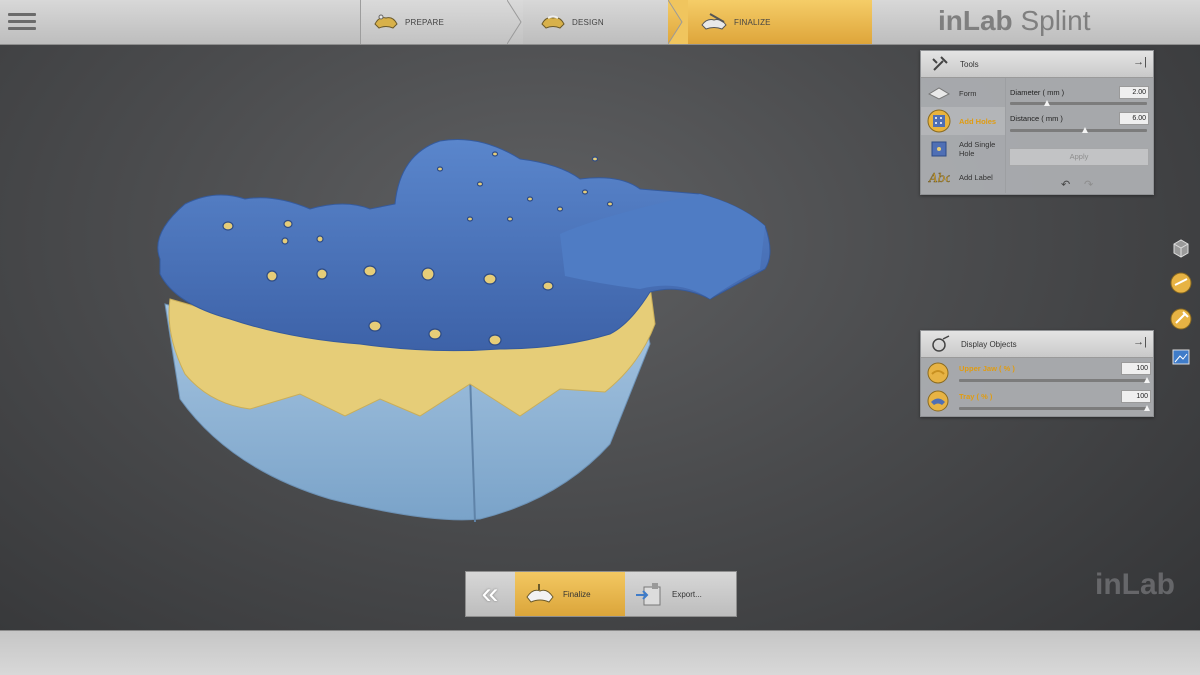 The width and height of the screenshot is (1200, 675). What do you see at coordinates (939, 93) in the screenshot?
I see `form-icon` at bounding box center [939, 93].